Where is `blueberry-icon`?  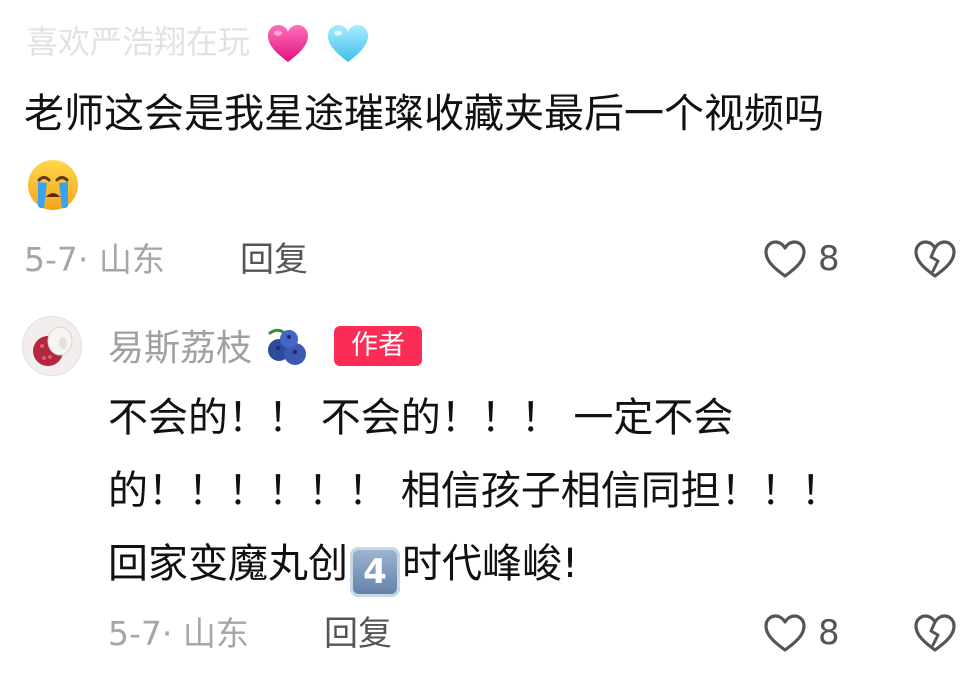
blueberry-icon is located at coordinates (287, 346).